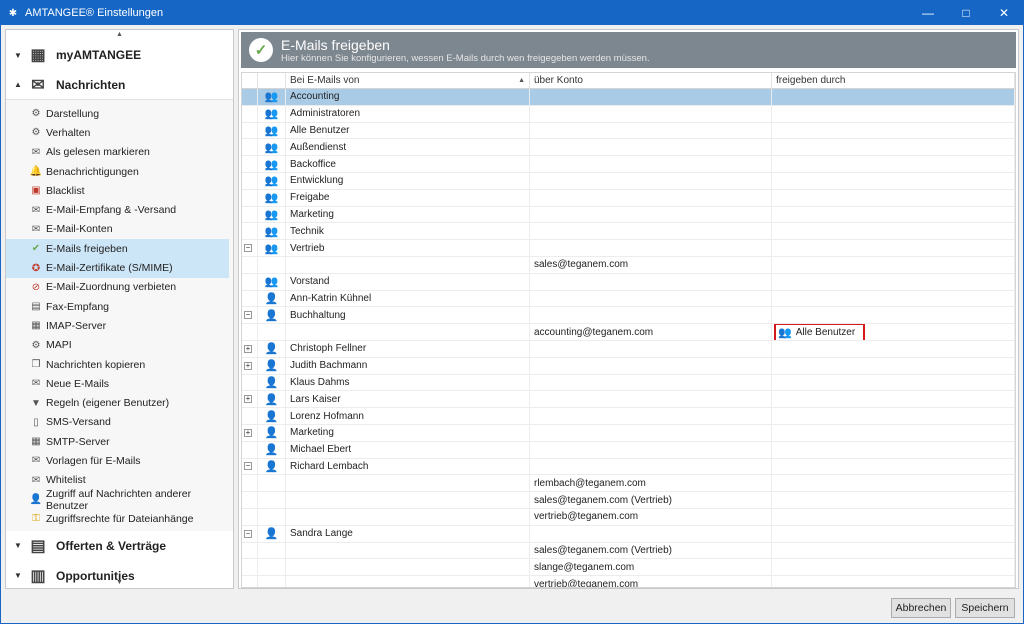 The height and width of the screenshot is (624, 1024). What do you see at coordinates (36, 268) in the screenshot?
I see `certificate-icon: ✪` at bounding box center [36, 268].